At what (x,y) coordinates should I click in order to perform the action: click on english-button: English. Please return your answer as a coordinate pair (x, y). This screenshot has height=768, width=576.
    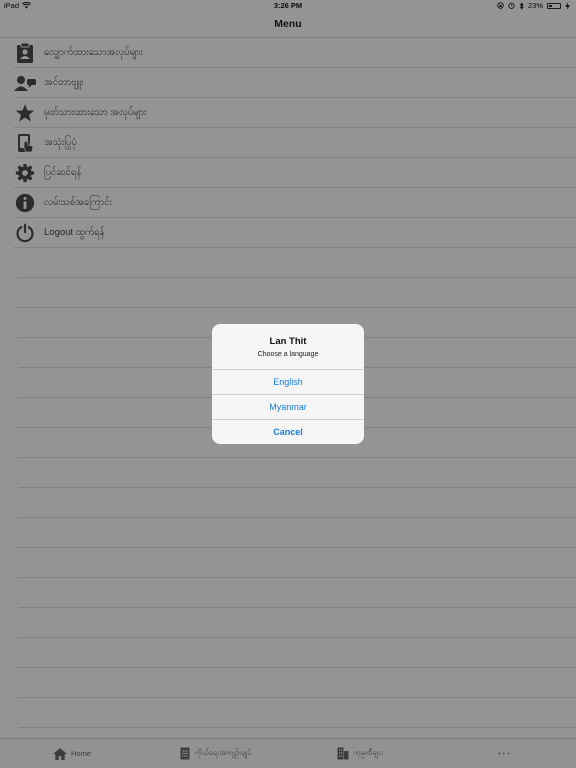
    Looking at the image, I should click on (288, 382).